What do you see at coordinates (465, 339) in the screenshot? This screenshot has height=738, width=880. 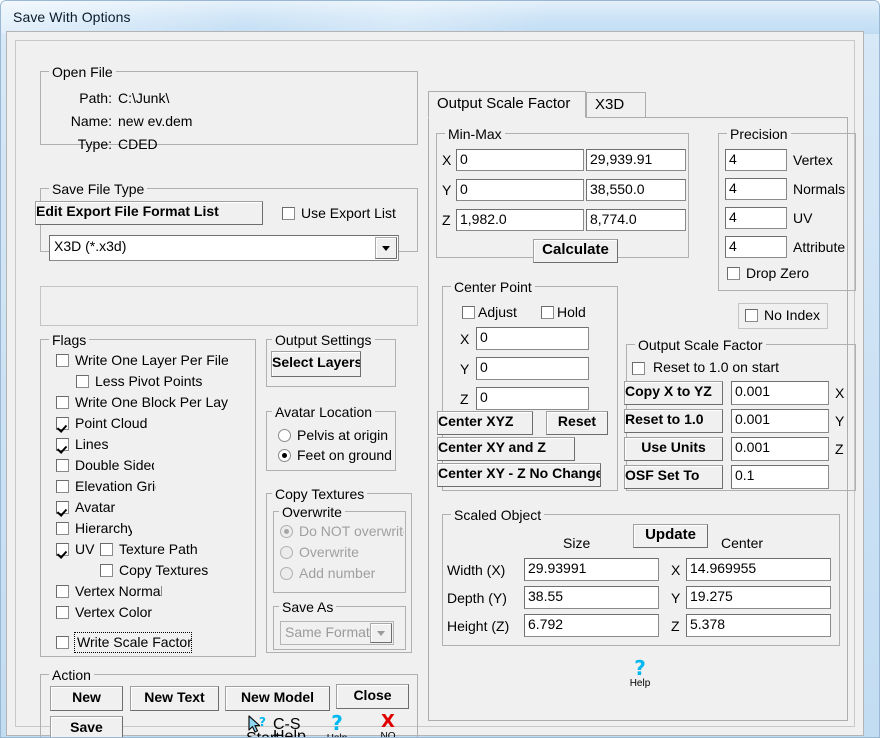 I see `center-point-x-axis-label: X` at bounding box center [465, 339].